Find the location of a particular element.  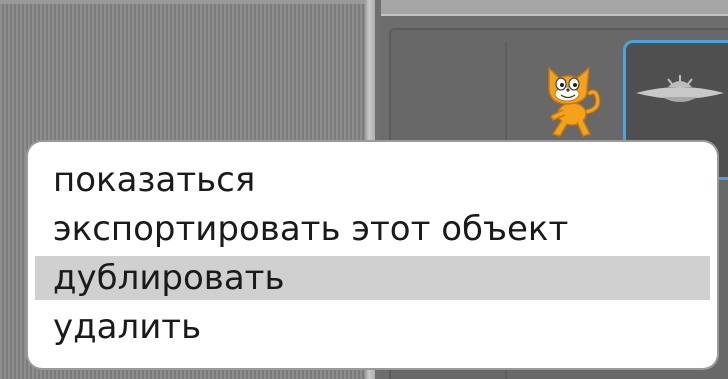

menu-item-export-sprite: экспортировать этот объект is located at coordinates (372, 229).